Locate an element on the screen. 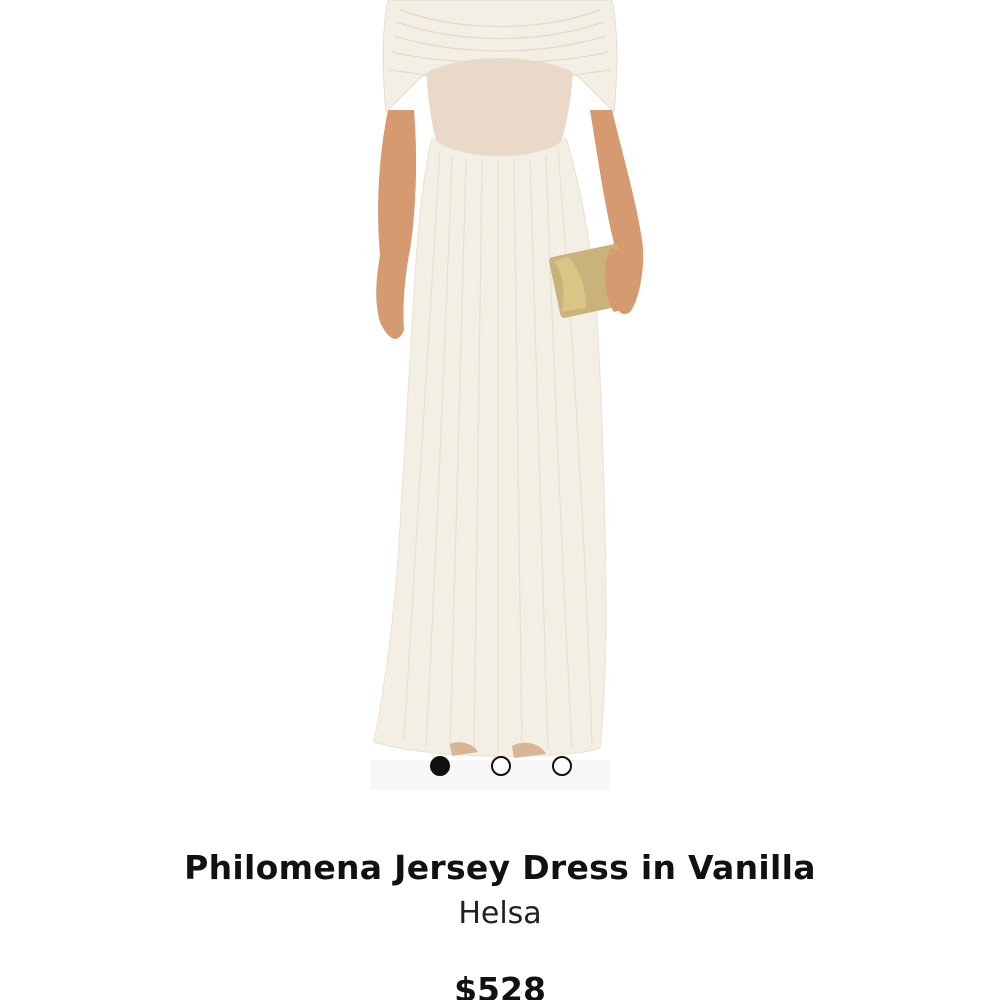 This screenshot has height=1000, width=1000. brand-link: Helsa is located at coordinates (500, 914).